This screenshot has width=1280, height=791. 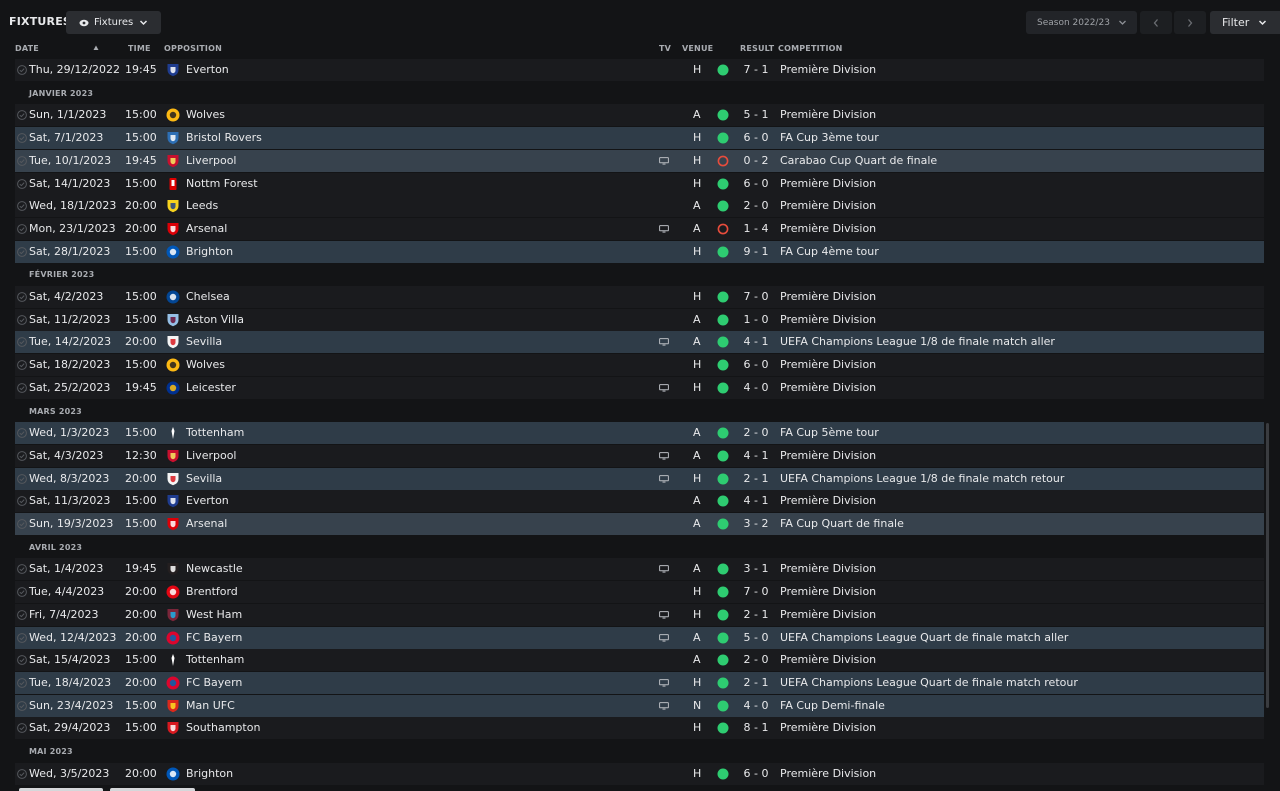 What do you see at coordinates (858, 161) in the screenshot?
I see `fixture-competition: Carabao Cup Quart de finale` at bounding box center [858, 161].